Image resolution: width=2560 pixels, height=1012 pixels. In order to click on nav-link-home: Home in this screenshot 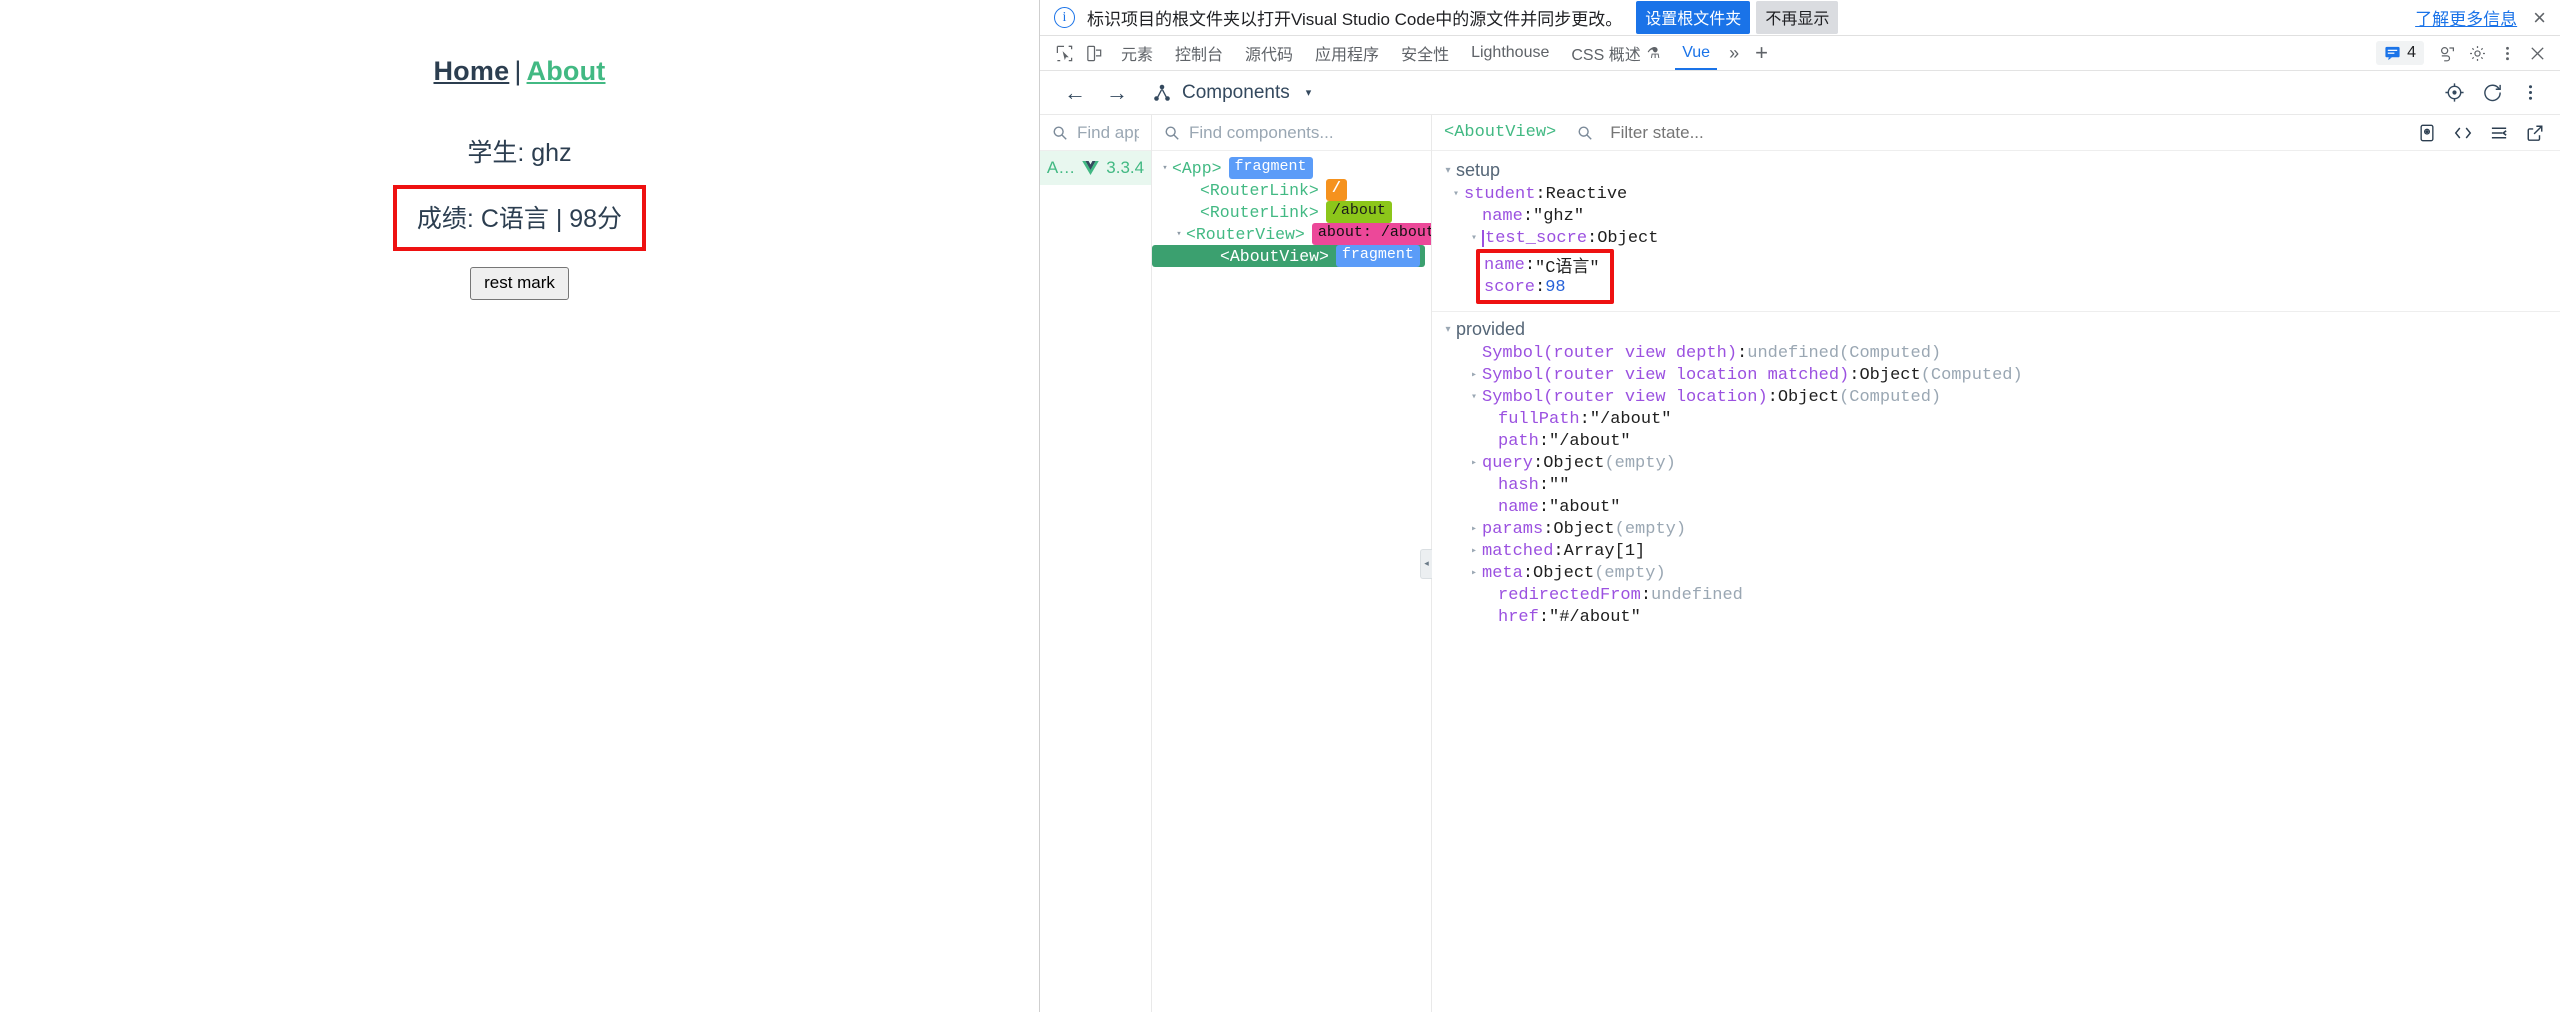, I will do `click(471, 71)`.